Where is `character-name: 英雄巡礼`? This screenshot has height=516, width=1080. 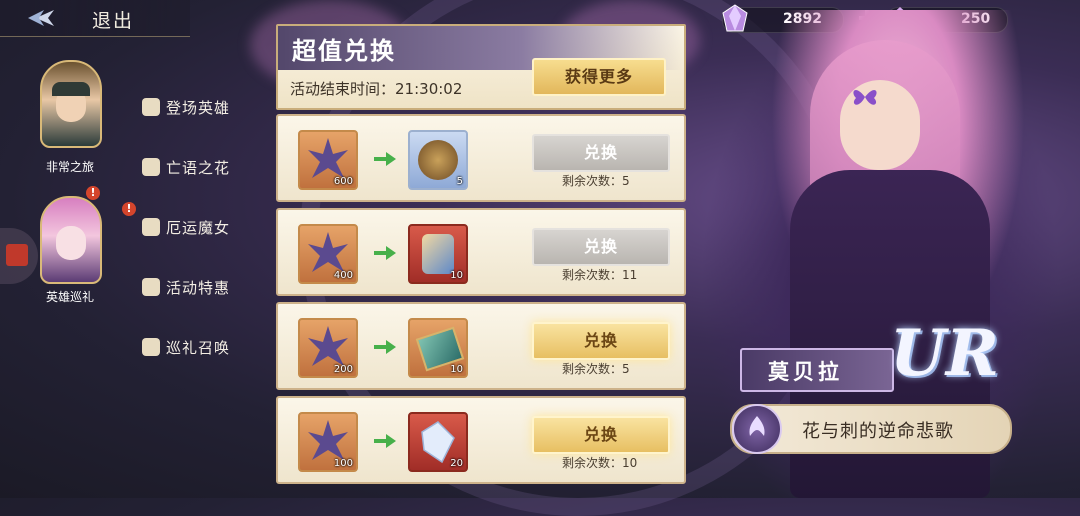 character-name: 英雄巡礼 is located at coordinates (69, 297).